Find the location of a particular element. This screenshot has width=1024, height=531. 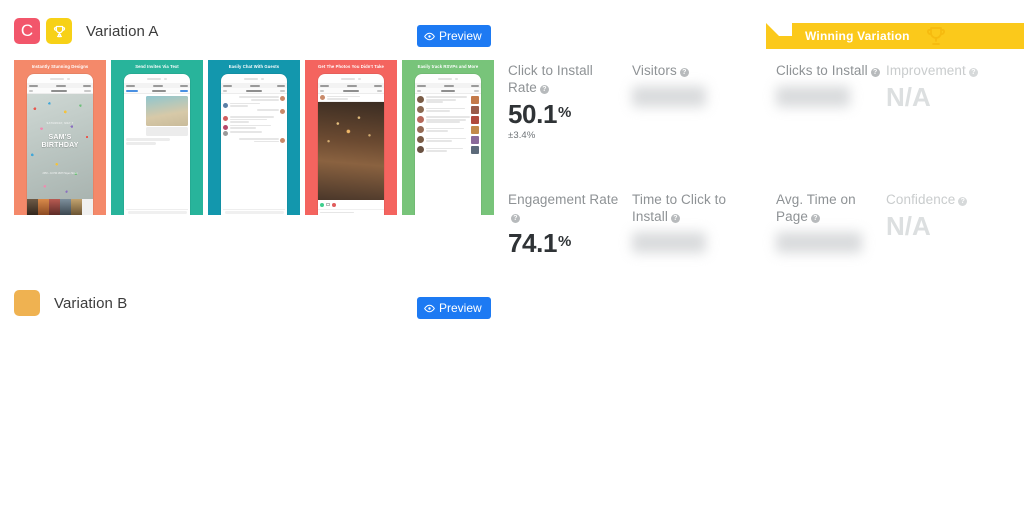

trophy-icon is located at coordinates (59, 31).